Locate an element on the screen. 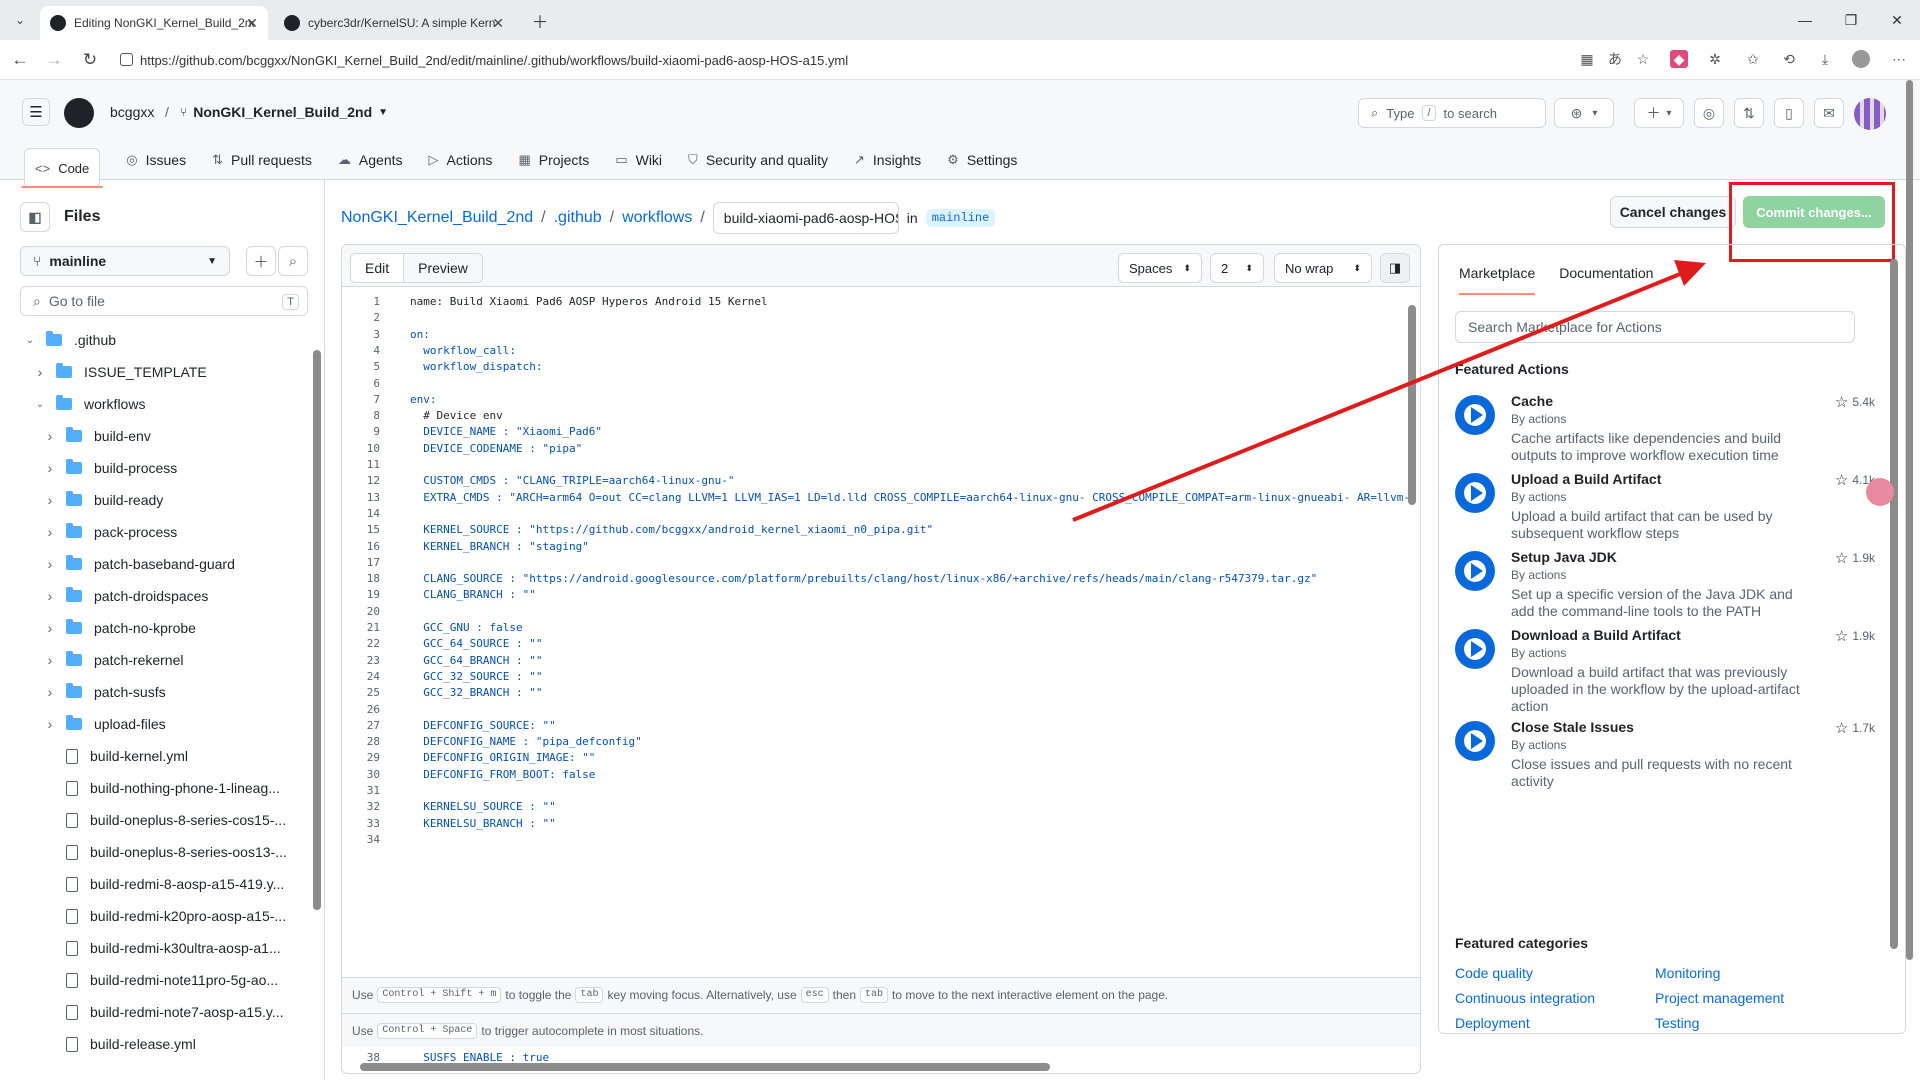 This screenshot has width=1920, height=1080. site-info-icon is located at coordinates (126, 59).